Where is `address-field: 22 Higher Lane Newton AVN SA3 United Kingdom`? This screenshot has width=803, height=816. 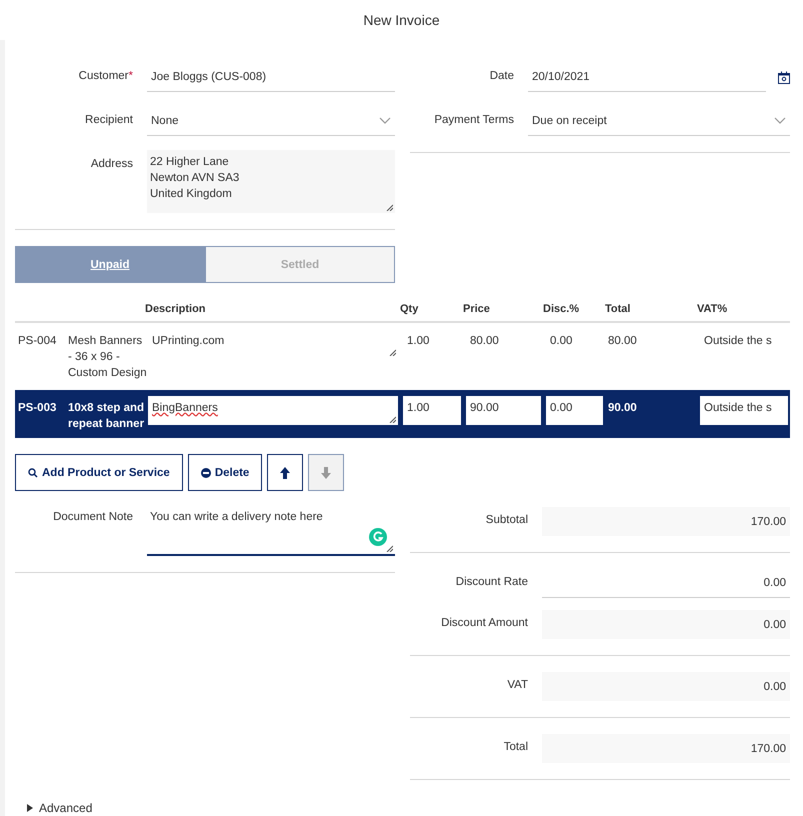 address-field: 22 Higher Lane Newton AVN SA3 United Kingdom is located at coordinates (271, 181).